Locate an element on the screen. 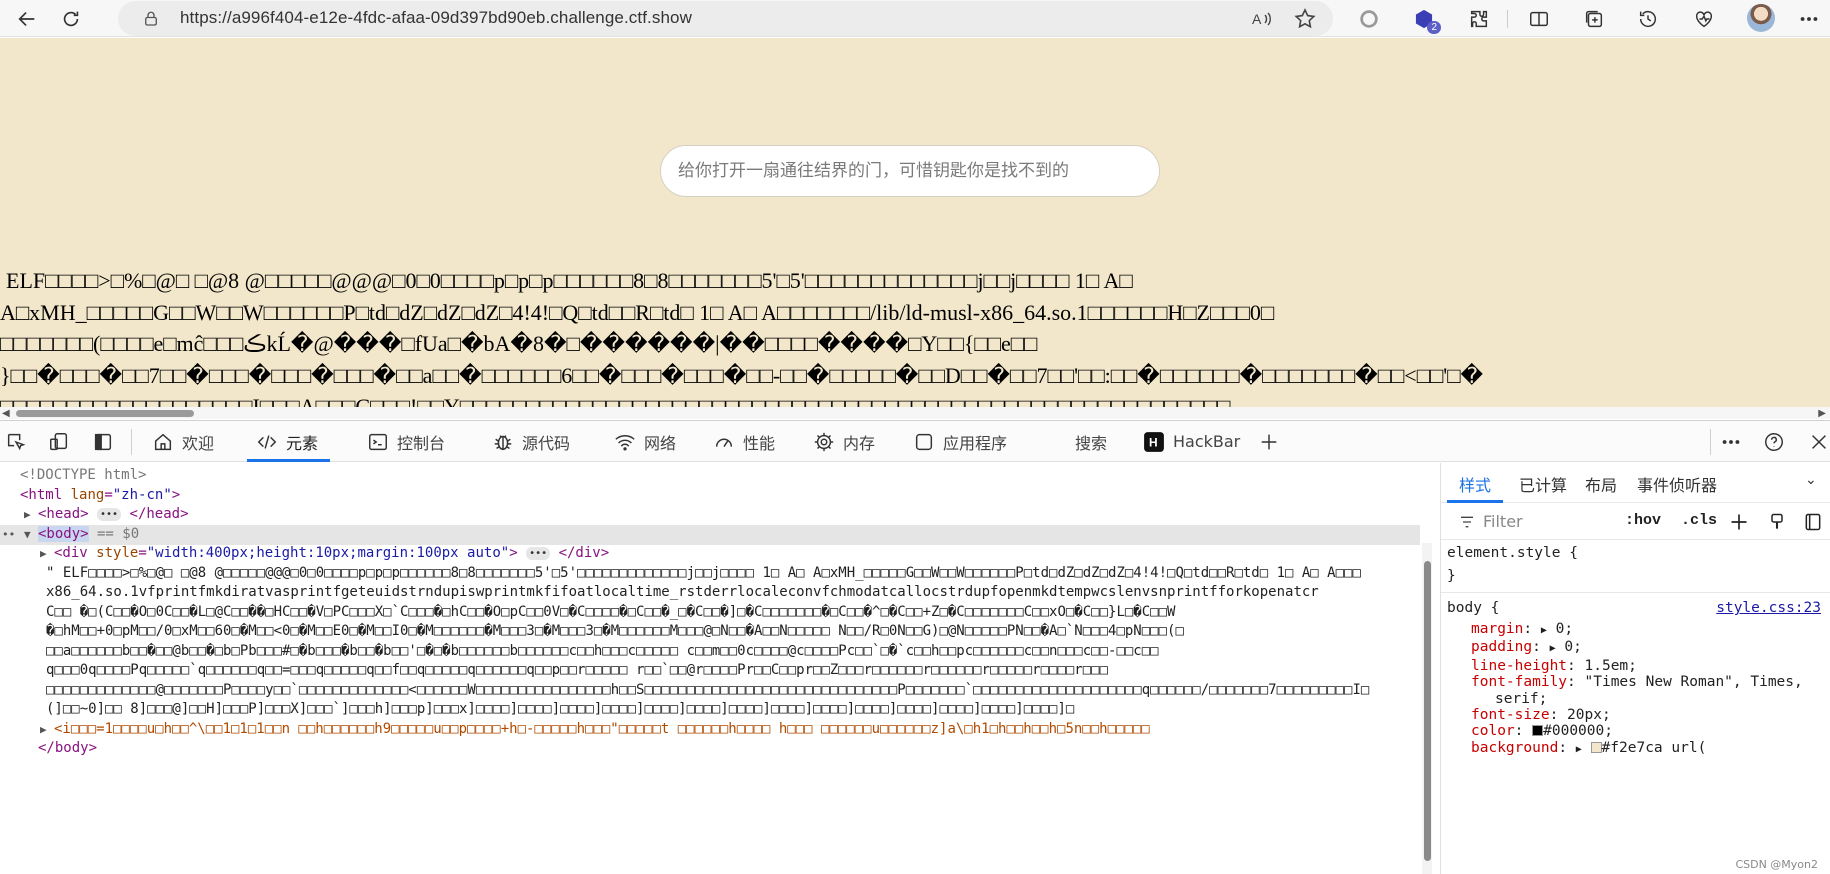  chevron-down-icon: ⌄ is located at coordinates (1811, 480).